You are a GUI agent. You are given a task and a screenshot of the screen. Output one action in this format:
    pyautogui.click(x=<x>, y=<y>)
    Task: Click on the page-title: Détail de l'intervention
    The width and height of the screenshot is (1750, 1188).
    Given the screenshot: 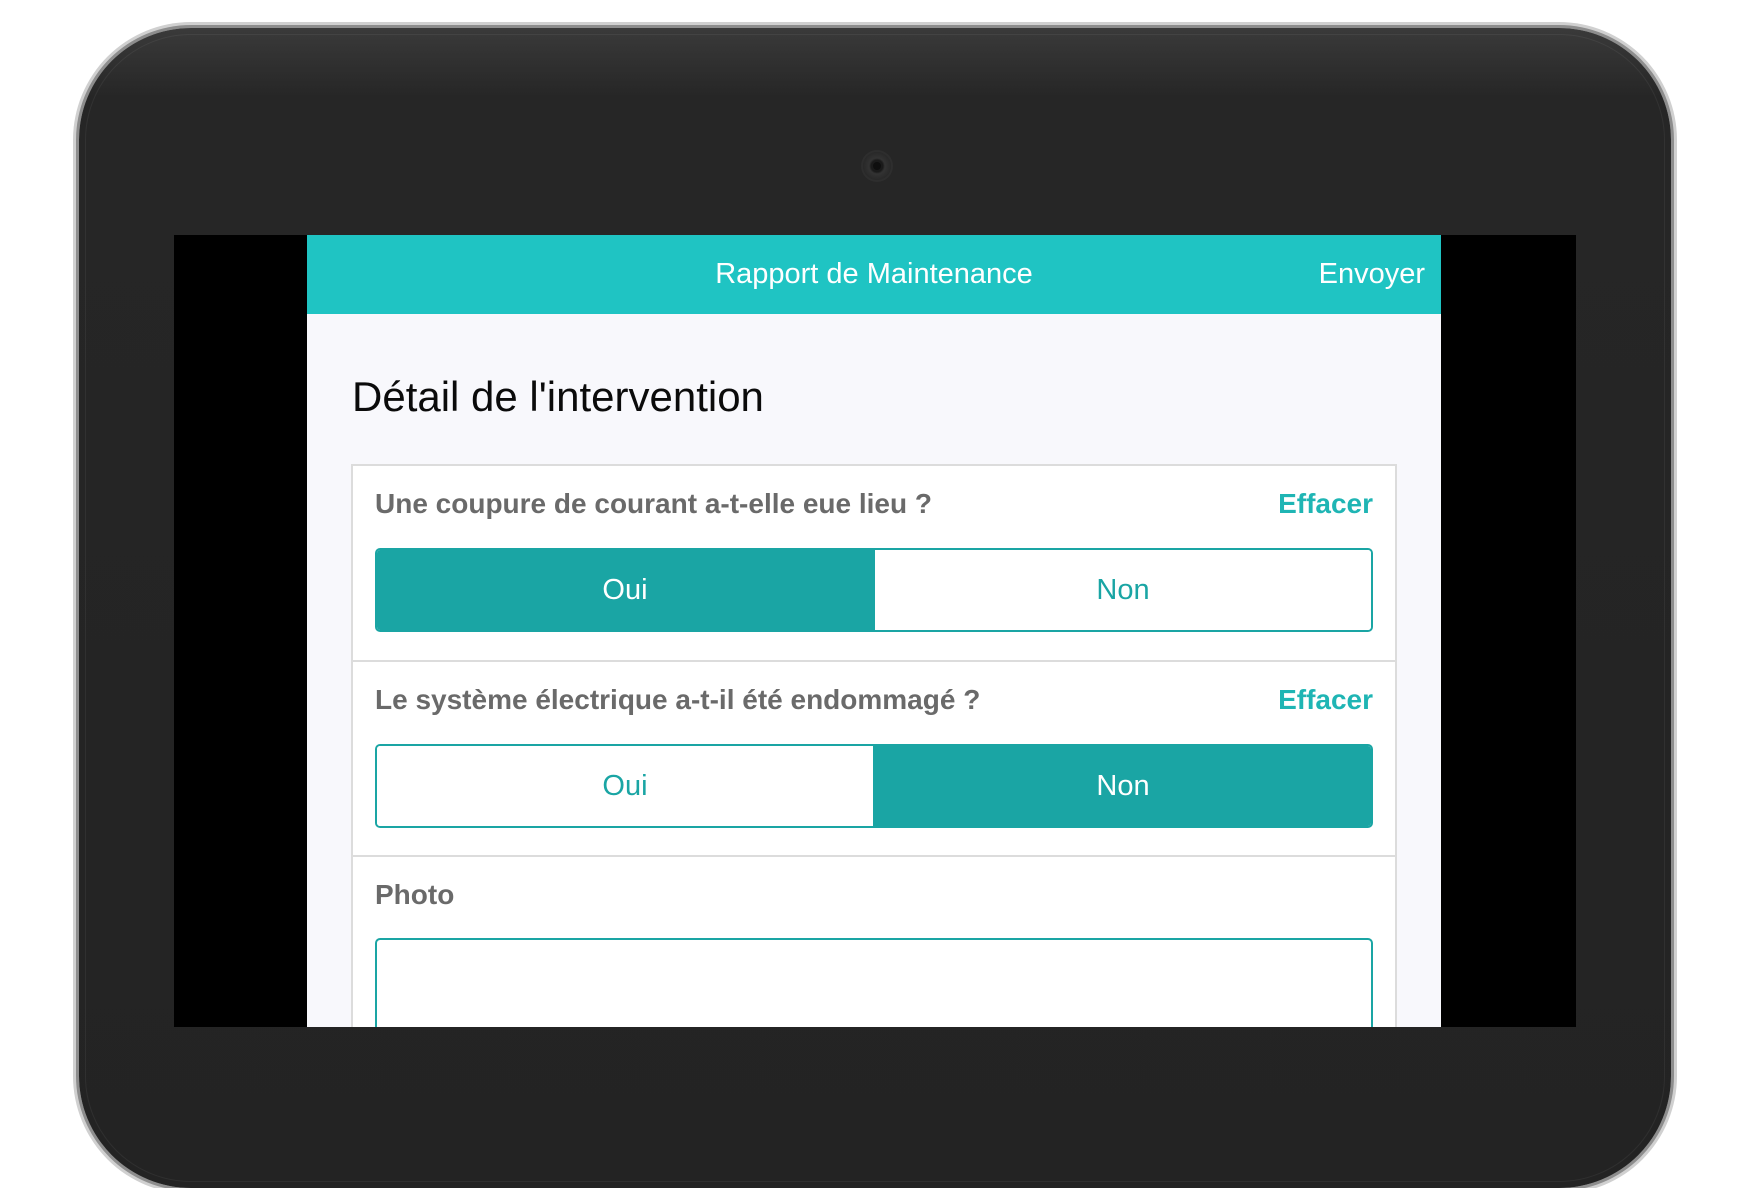 What is the action you would take?
    pyautogui.click(x=558, y=396)
    